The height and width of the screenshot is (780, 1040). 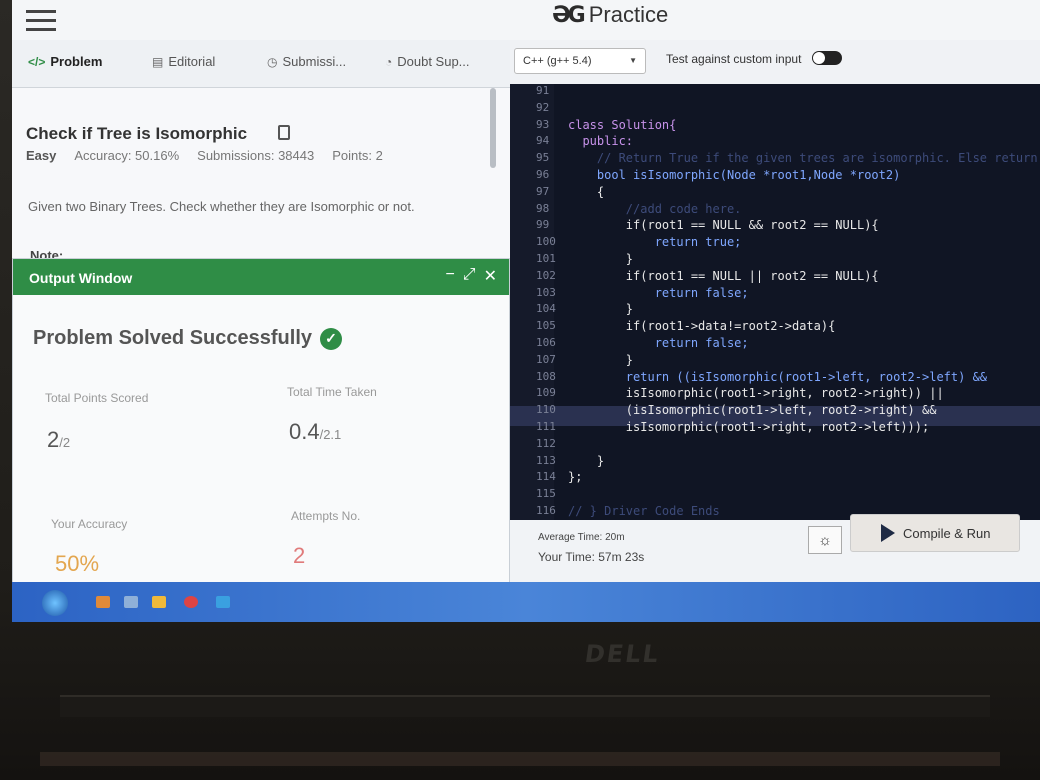 What do you see at coordinates (628, 14) in the screenshot?
I see `brand-label: Practice` at bounding box center [628, 14].